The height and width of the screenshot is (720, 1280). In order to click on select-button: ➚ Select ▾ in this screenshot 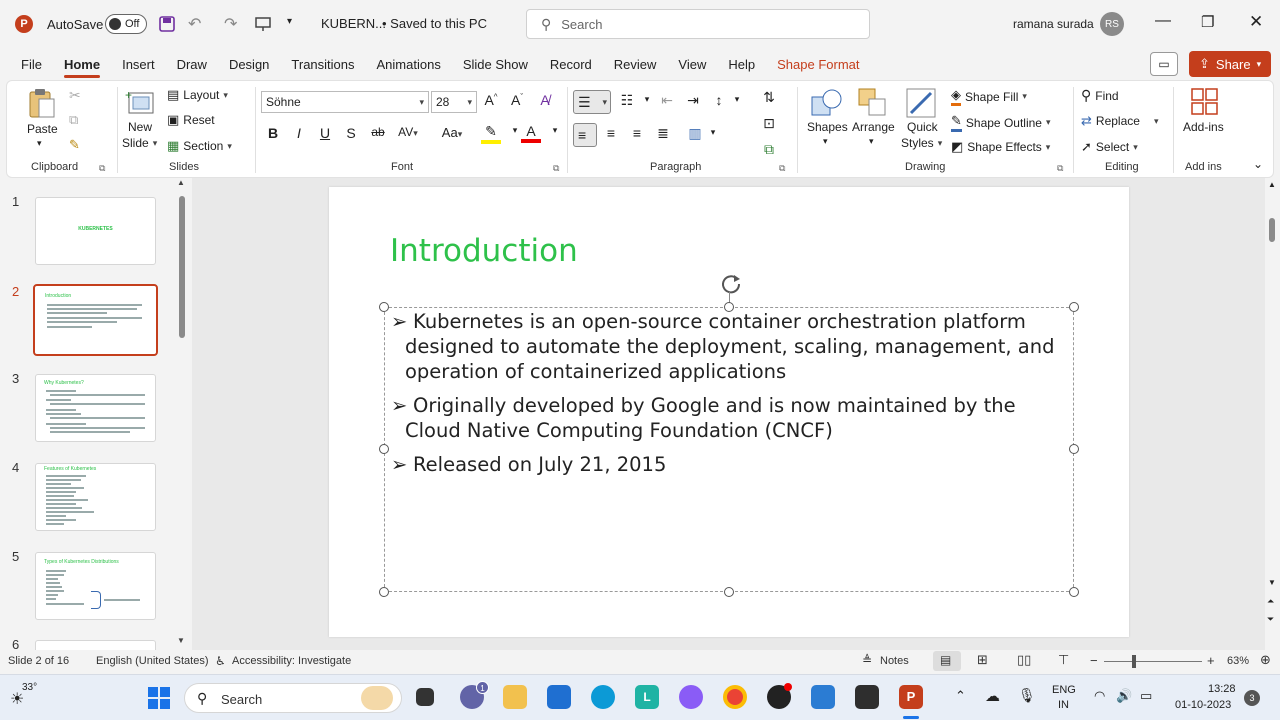, I will do `click(1109, 147)`.